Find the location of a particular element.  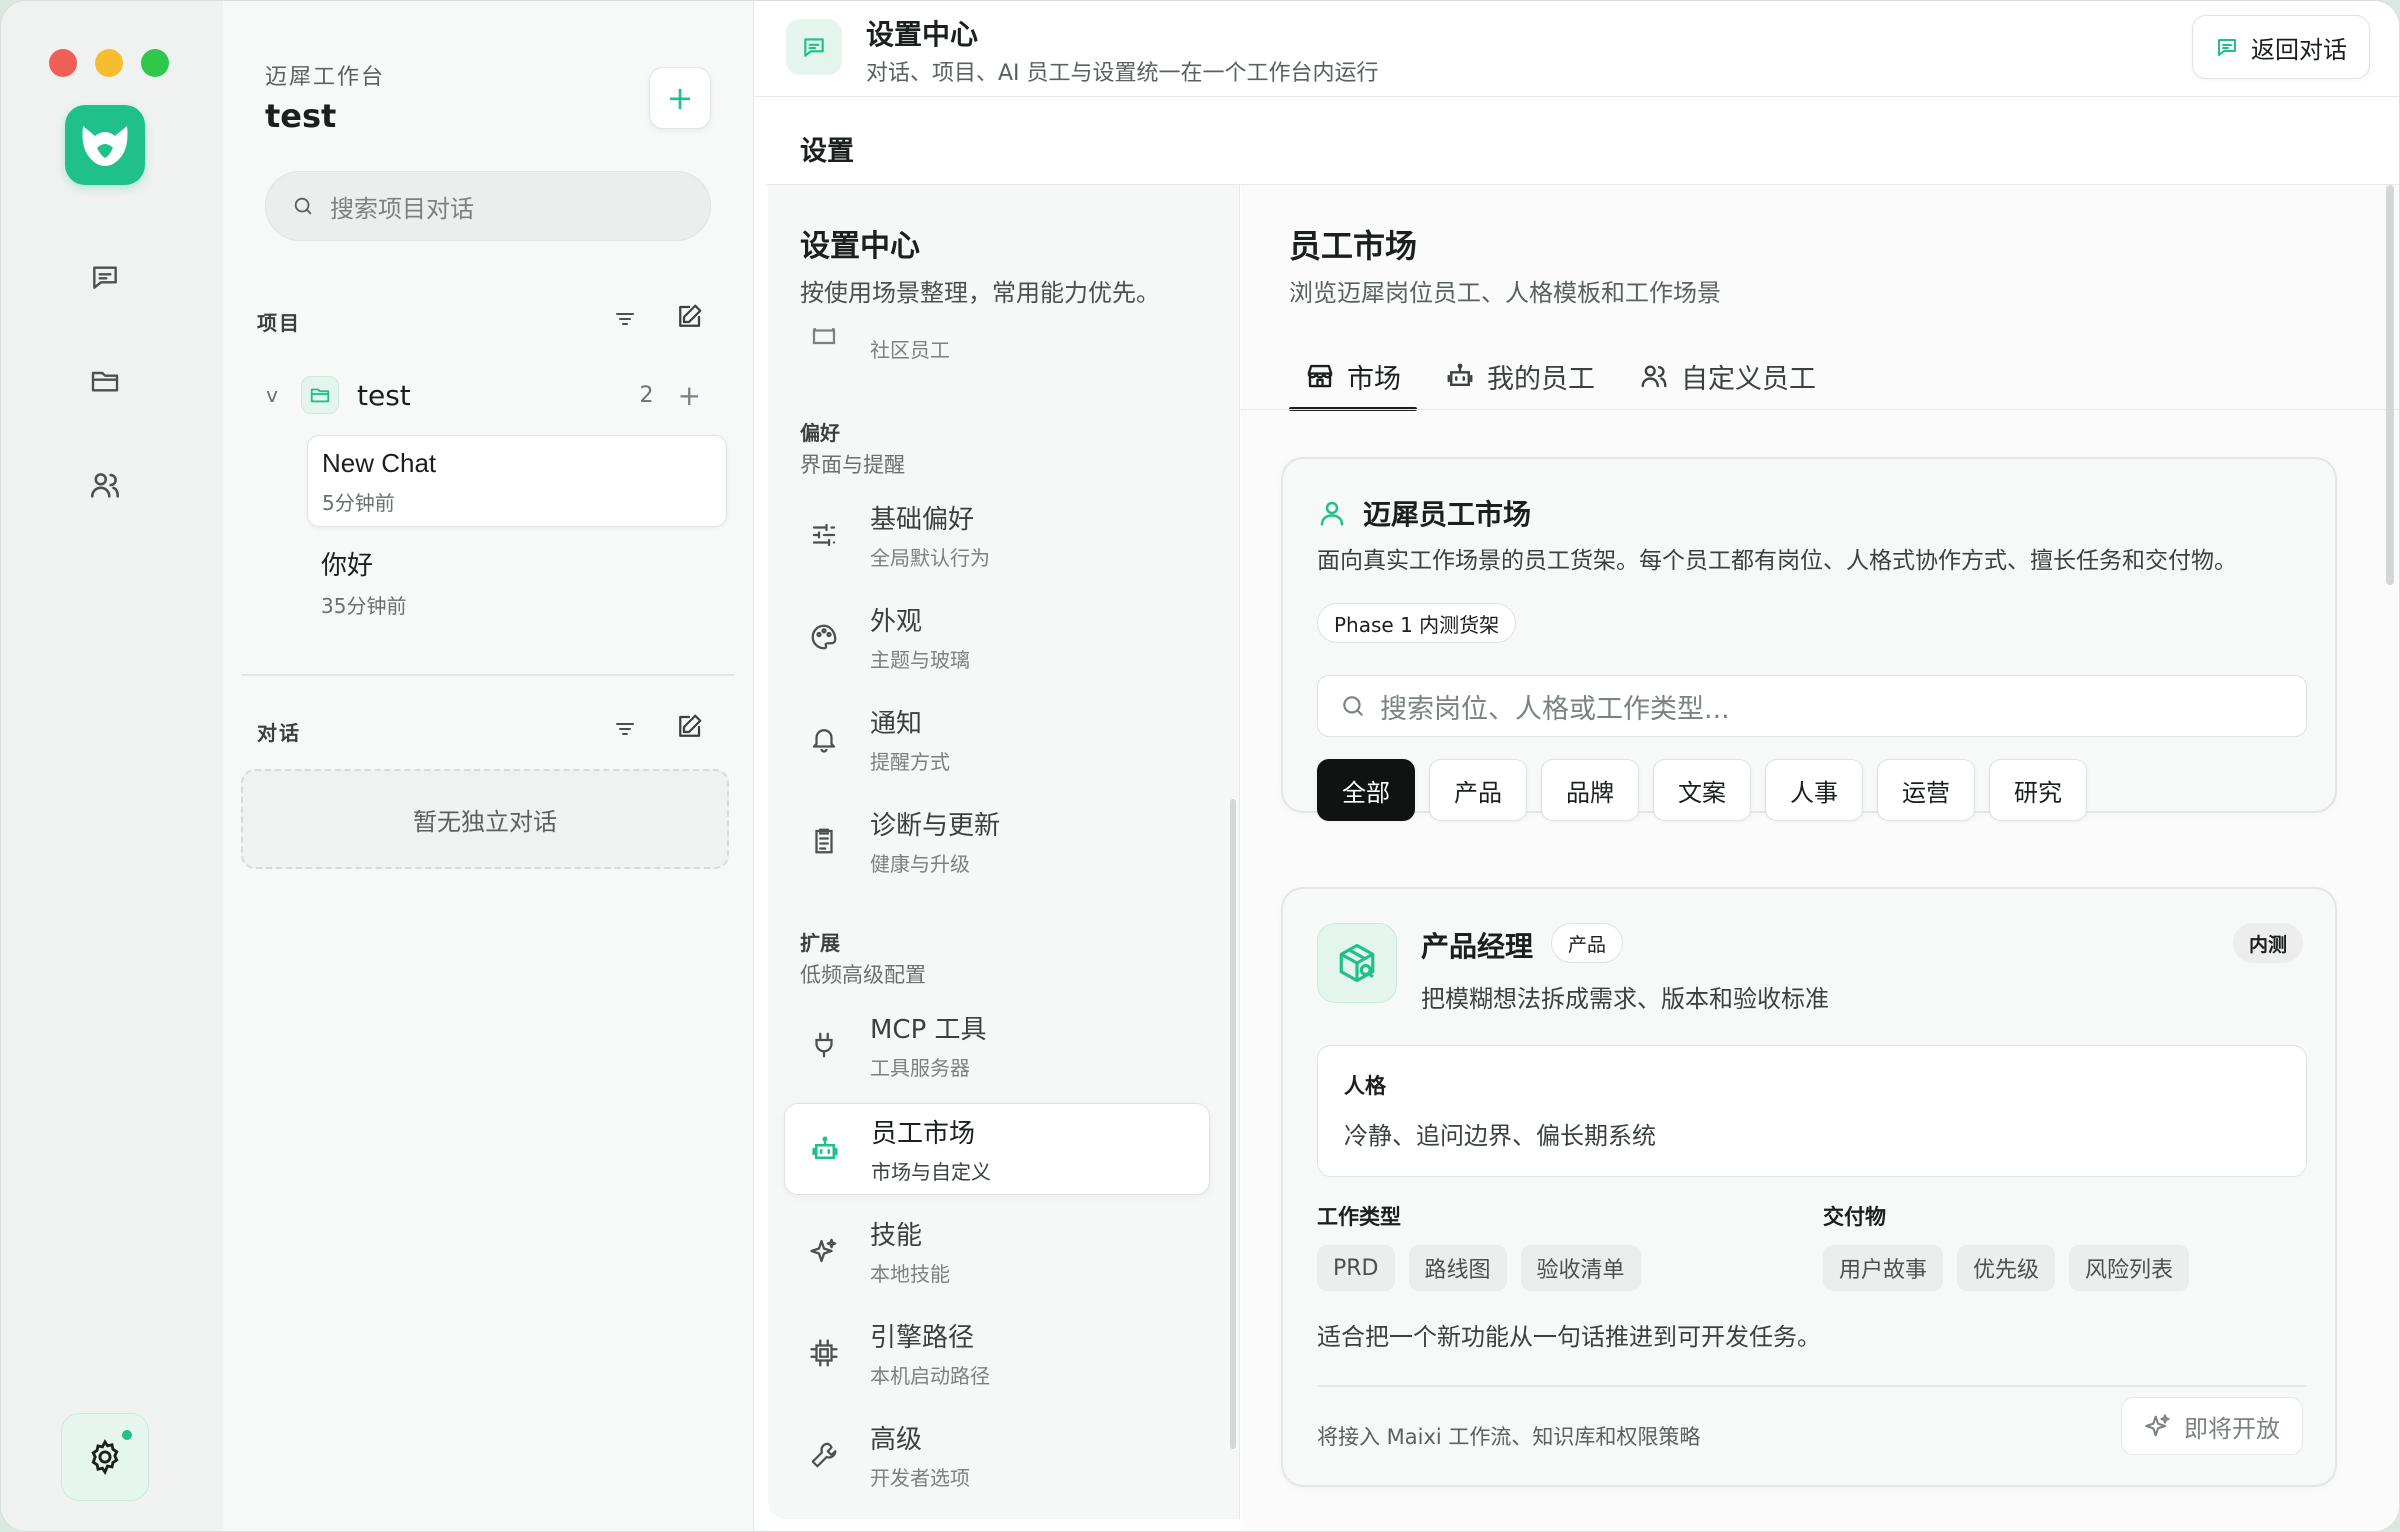

empty-chats-placeholder: 暂无独立对话 is located at coordinates (485, 819).